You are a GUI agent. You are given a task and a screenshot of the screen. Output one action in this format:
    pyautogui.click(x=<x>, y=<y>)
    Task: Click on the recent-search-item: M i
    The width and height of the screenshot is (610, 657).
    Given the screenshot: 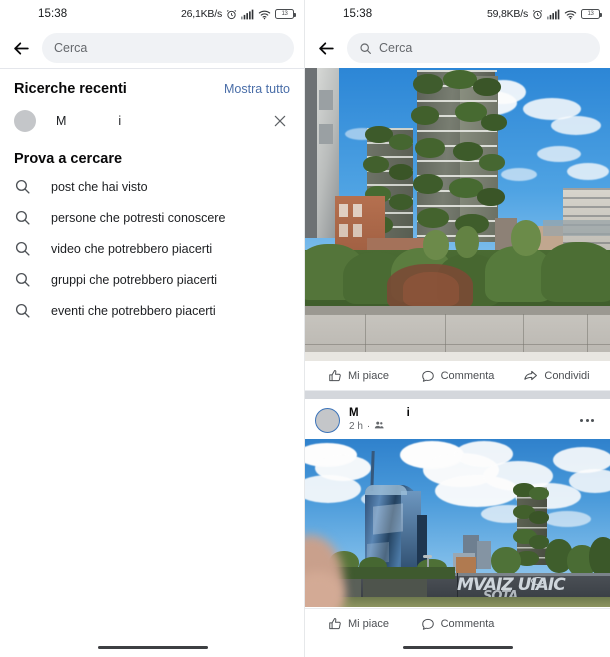 What is the action you would take?
    pyautogui.click(x=152, y=121)
    